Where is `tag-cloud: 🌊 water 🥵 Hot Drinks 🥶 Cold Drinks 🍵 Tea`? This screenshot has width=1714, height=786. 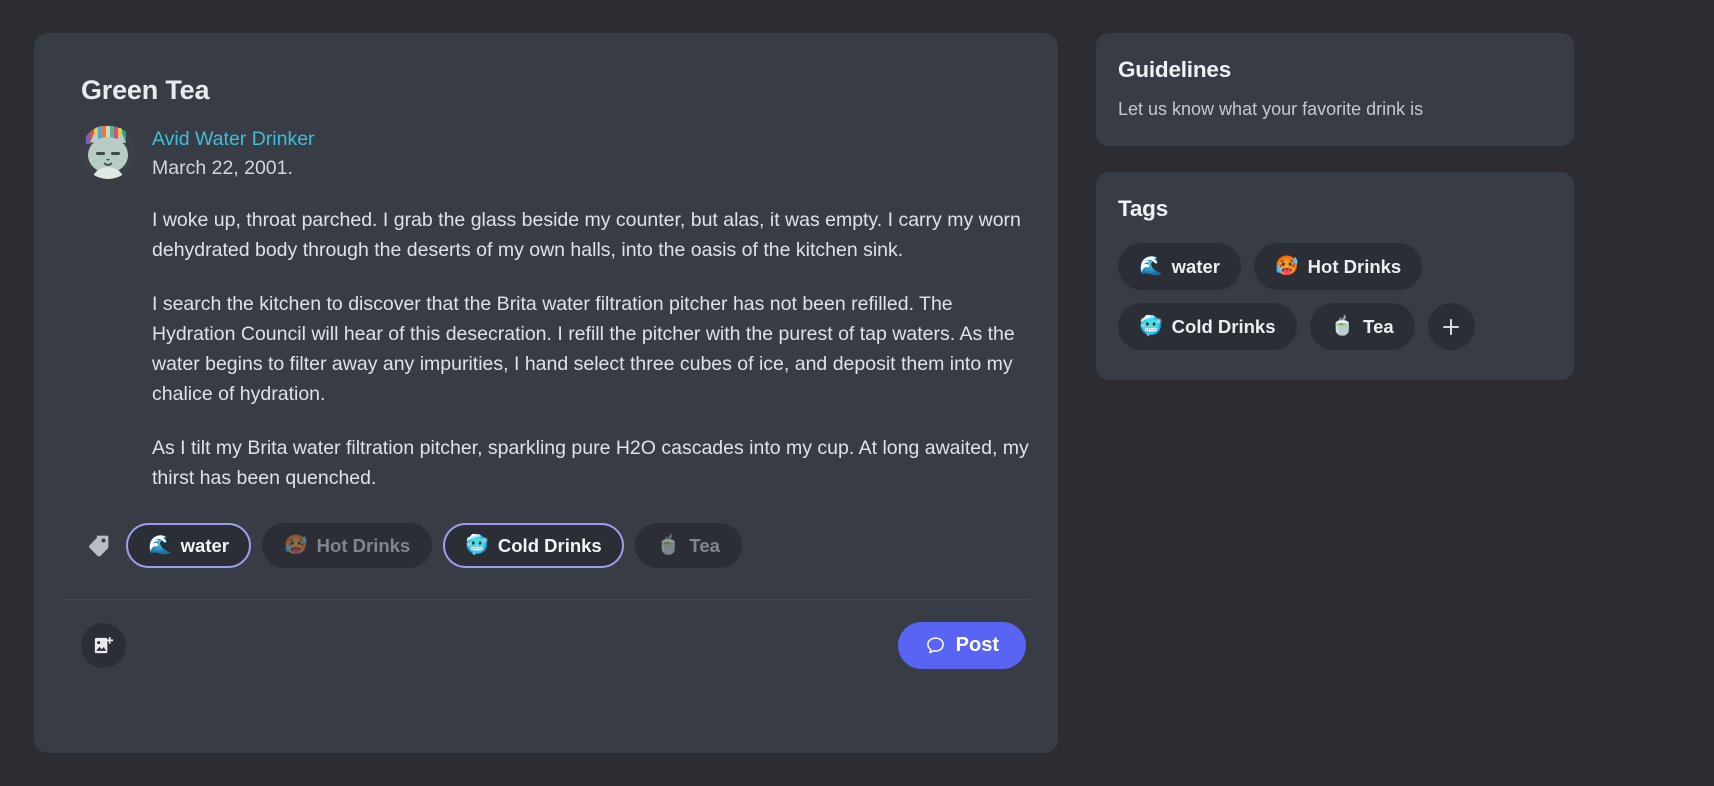
tag-cloud: 🌊 water 🥵 Hot Drinks 🥶 Cold Drinks 🍵 Tea is located at coordinates (1335, 296).